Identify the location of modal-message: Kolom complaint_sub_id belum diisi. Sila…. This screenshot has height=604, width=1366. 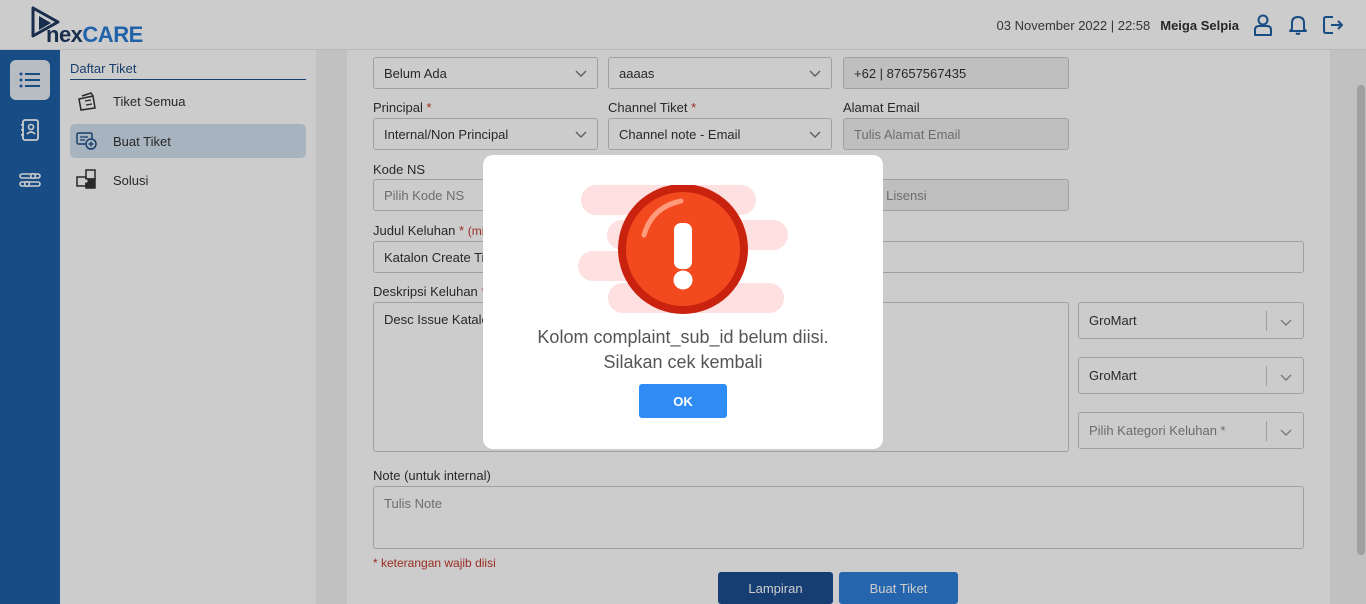
(683, 350).